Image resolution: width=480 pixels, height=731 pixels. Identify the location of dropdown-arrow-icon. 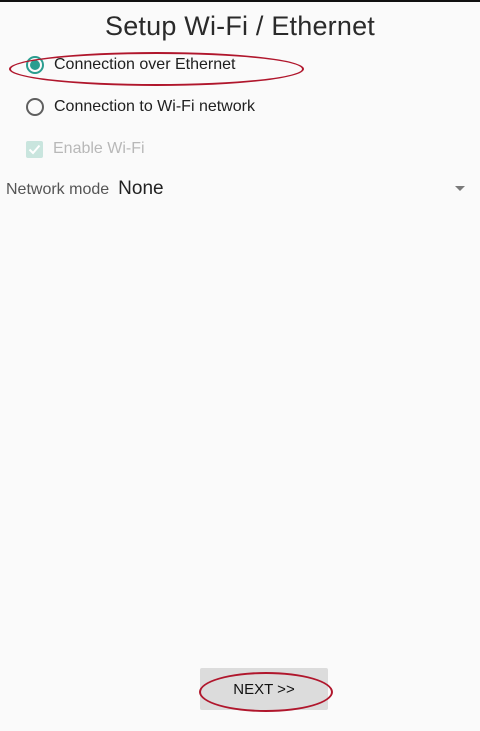
(460, 188).